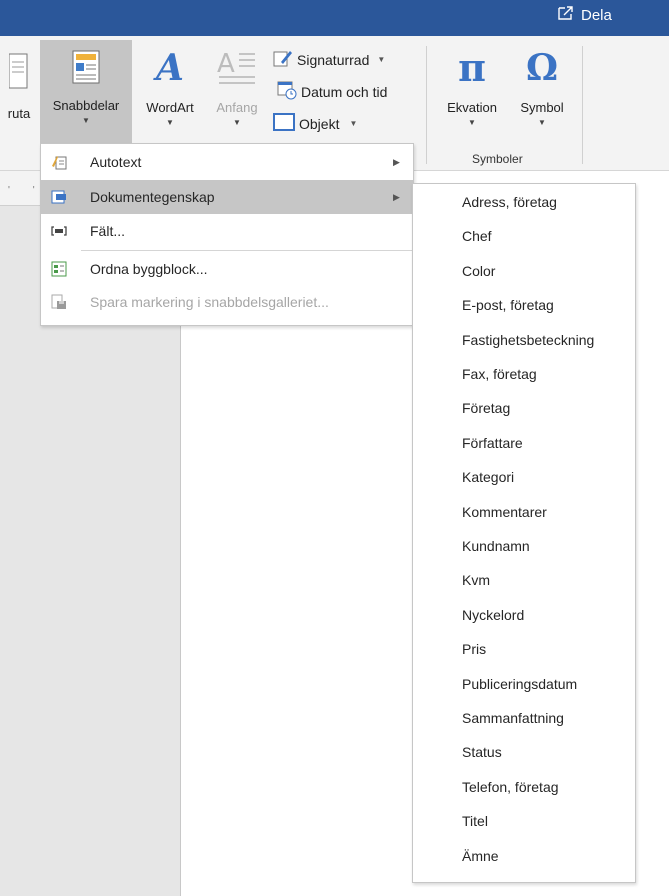 Image resolution: width=669 pixels, height=896 pixels. Describe the element at coordinates (504, 512) in the screenshot. I see `submenu-item: Kommentarer` at that location.